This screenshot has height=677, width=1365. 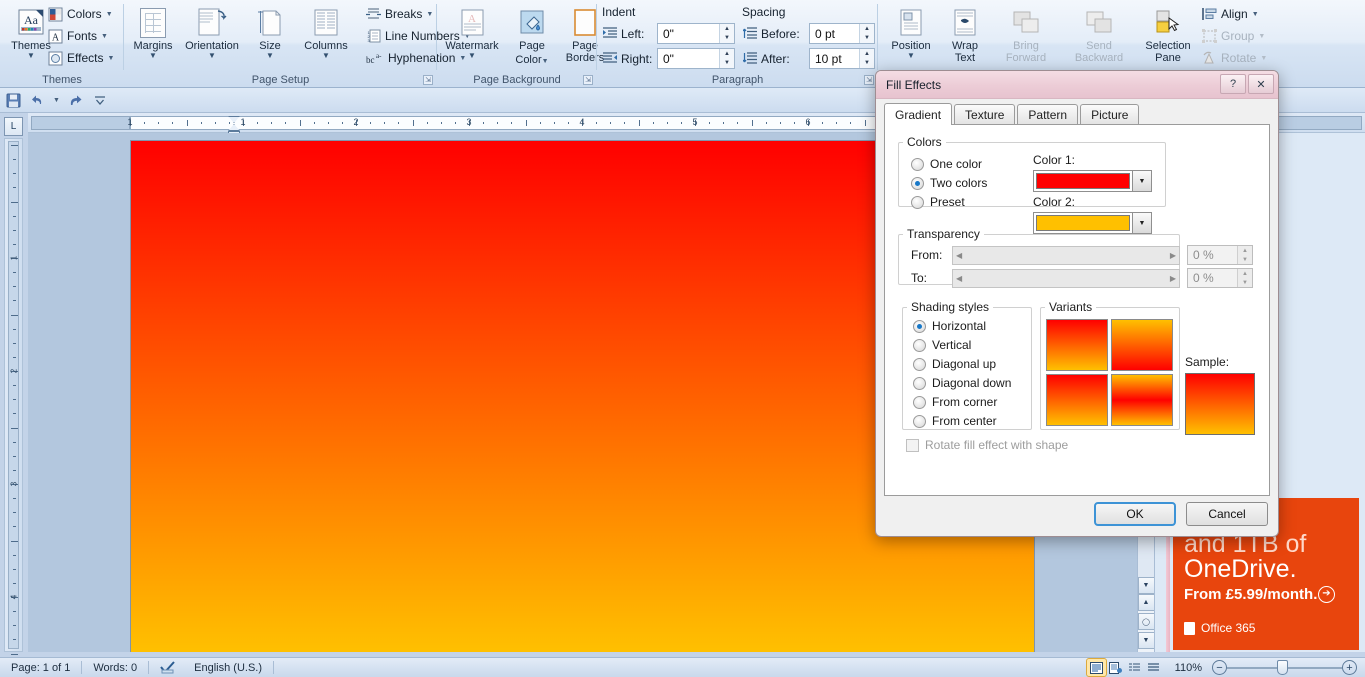 What do you see at coordinates (1244, 255) in the screenshot?
I see `transparency-from-spinner: ▲ ▼` at bounding box center [1244, 255].